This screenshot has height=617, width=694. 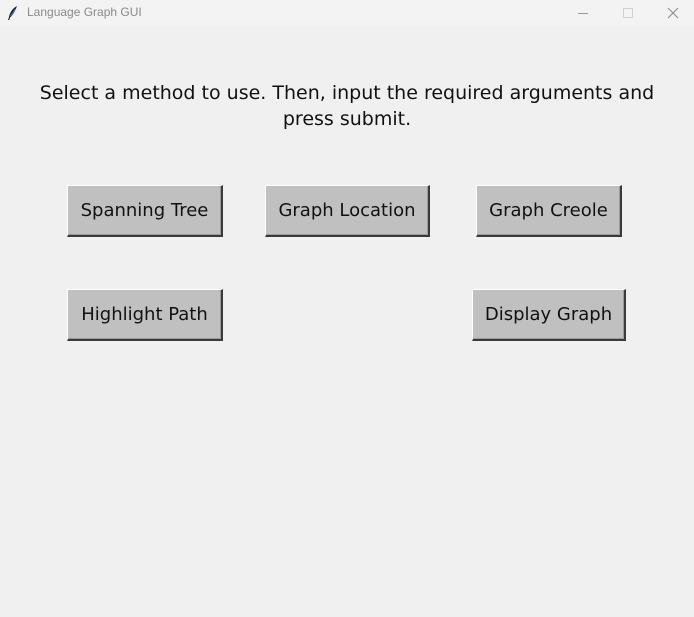 I want to click on minimize-button, so click(x=583, y=13).